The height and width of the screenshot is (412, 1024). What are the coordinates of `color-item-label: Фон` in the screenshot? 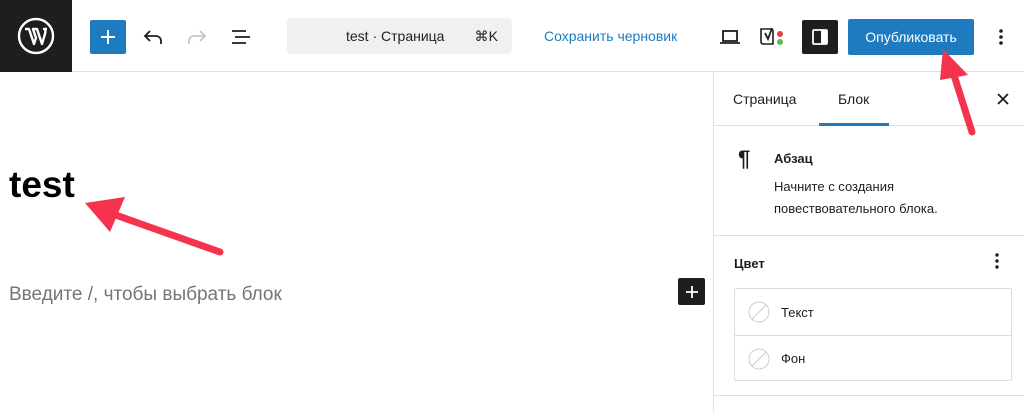 It's located at (793, 358).